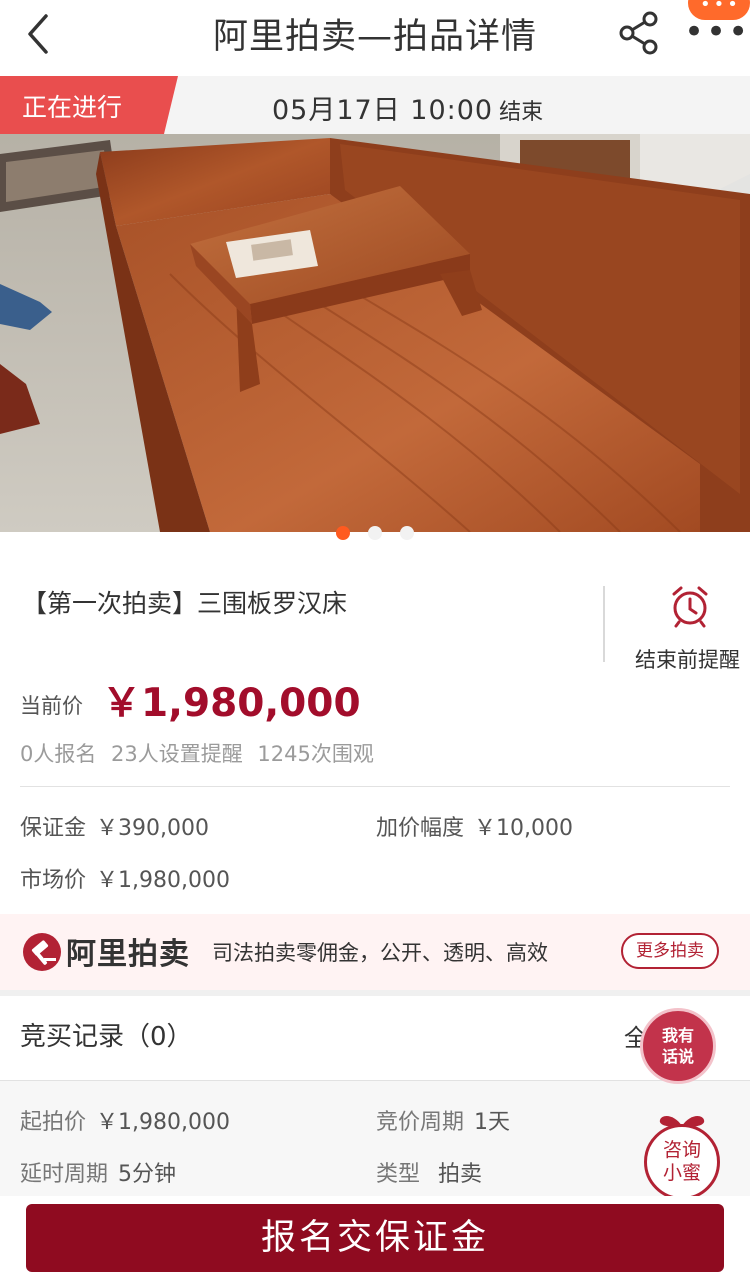  I want to click on start-price-row: 起拍价 ￥1,980,000, so click(125, 1120).